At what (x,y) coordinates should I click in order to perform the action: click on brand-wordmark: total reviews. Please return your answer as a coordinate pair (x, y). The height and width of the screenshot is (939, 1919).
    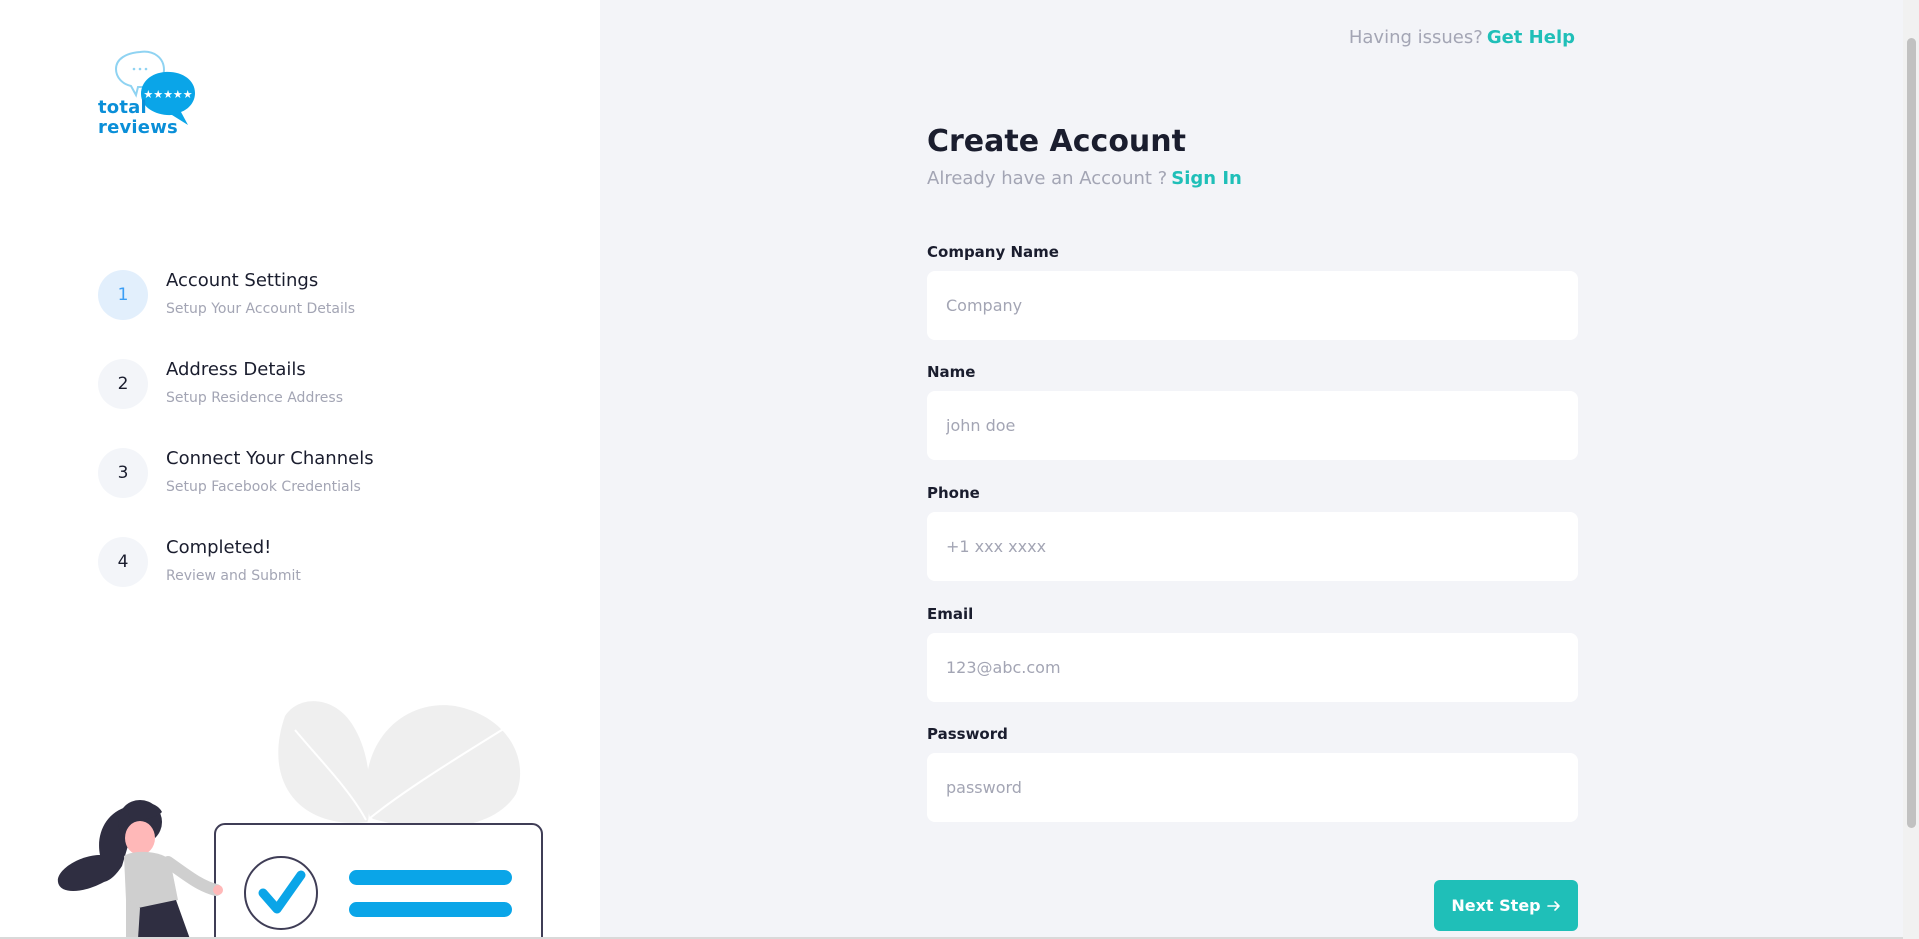
    Looking at the image, I should click on (138, 118).